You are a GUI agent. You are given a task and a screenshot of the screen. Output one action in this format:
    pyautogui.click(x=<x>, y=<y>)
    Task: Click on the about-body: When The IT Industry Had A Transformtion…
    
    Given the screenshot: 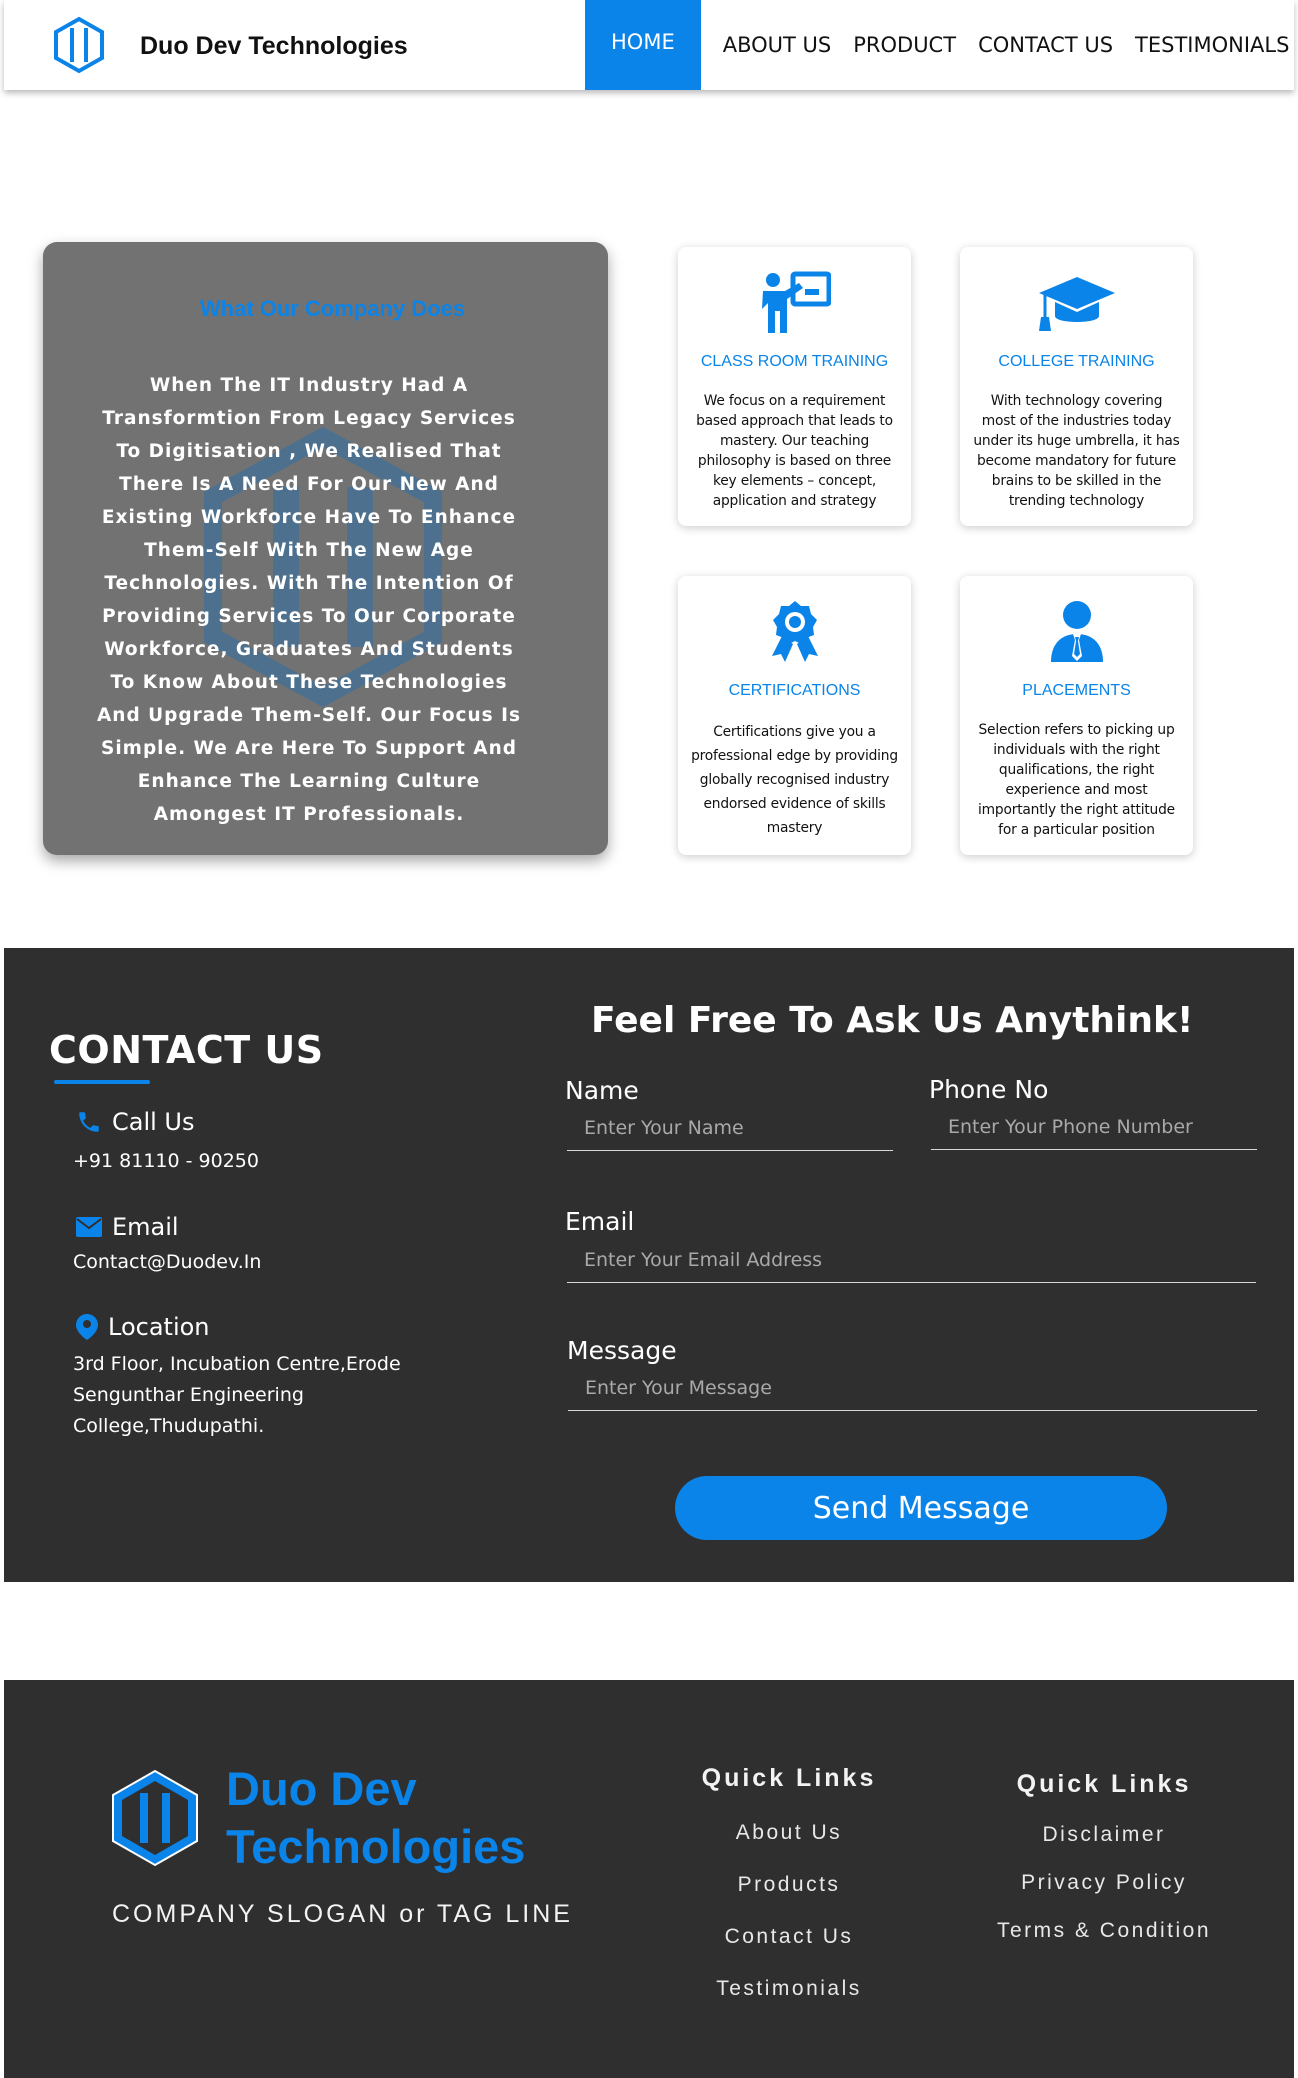 What is the action you would take?
    pyautogui.click(x=309, y=600)
    